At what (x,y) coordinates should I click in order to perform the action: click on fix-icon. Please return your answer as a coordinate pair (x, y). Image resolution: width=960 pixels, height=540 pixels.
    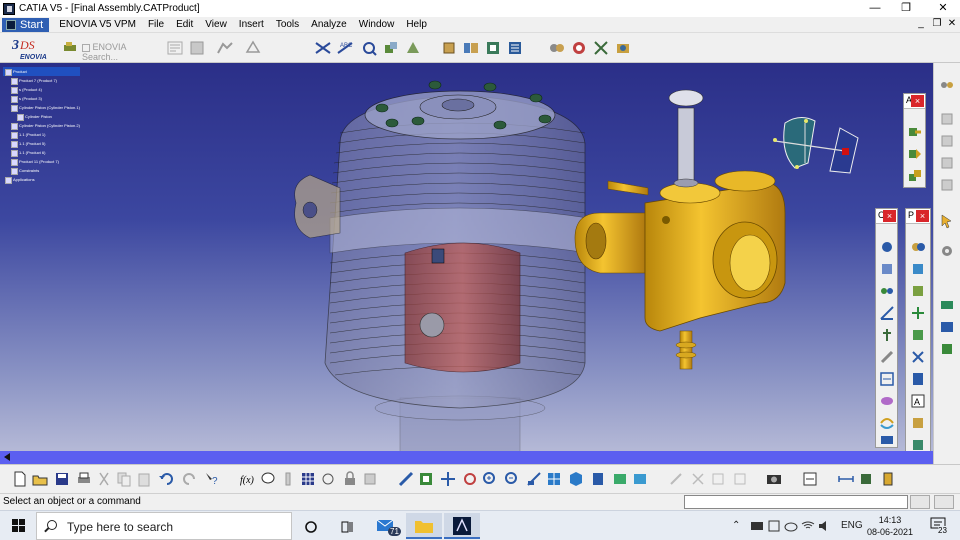
    Looking at the image, I should click on (887, 335).